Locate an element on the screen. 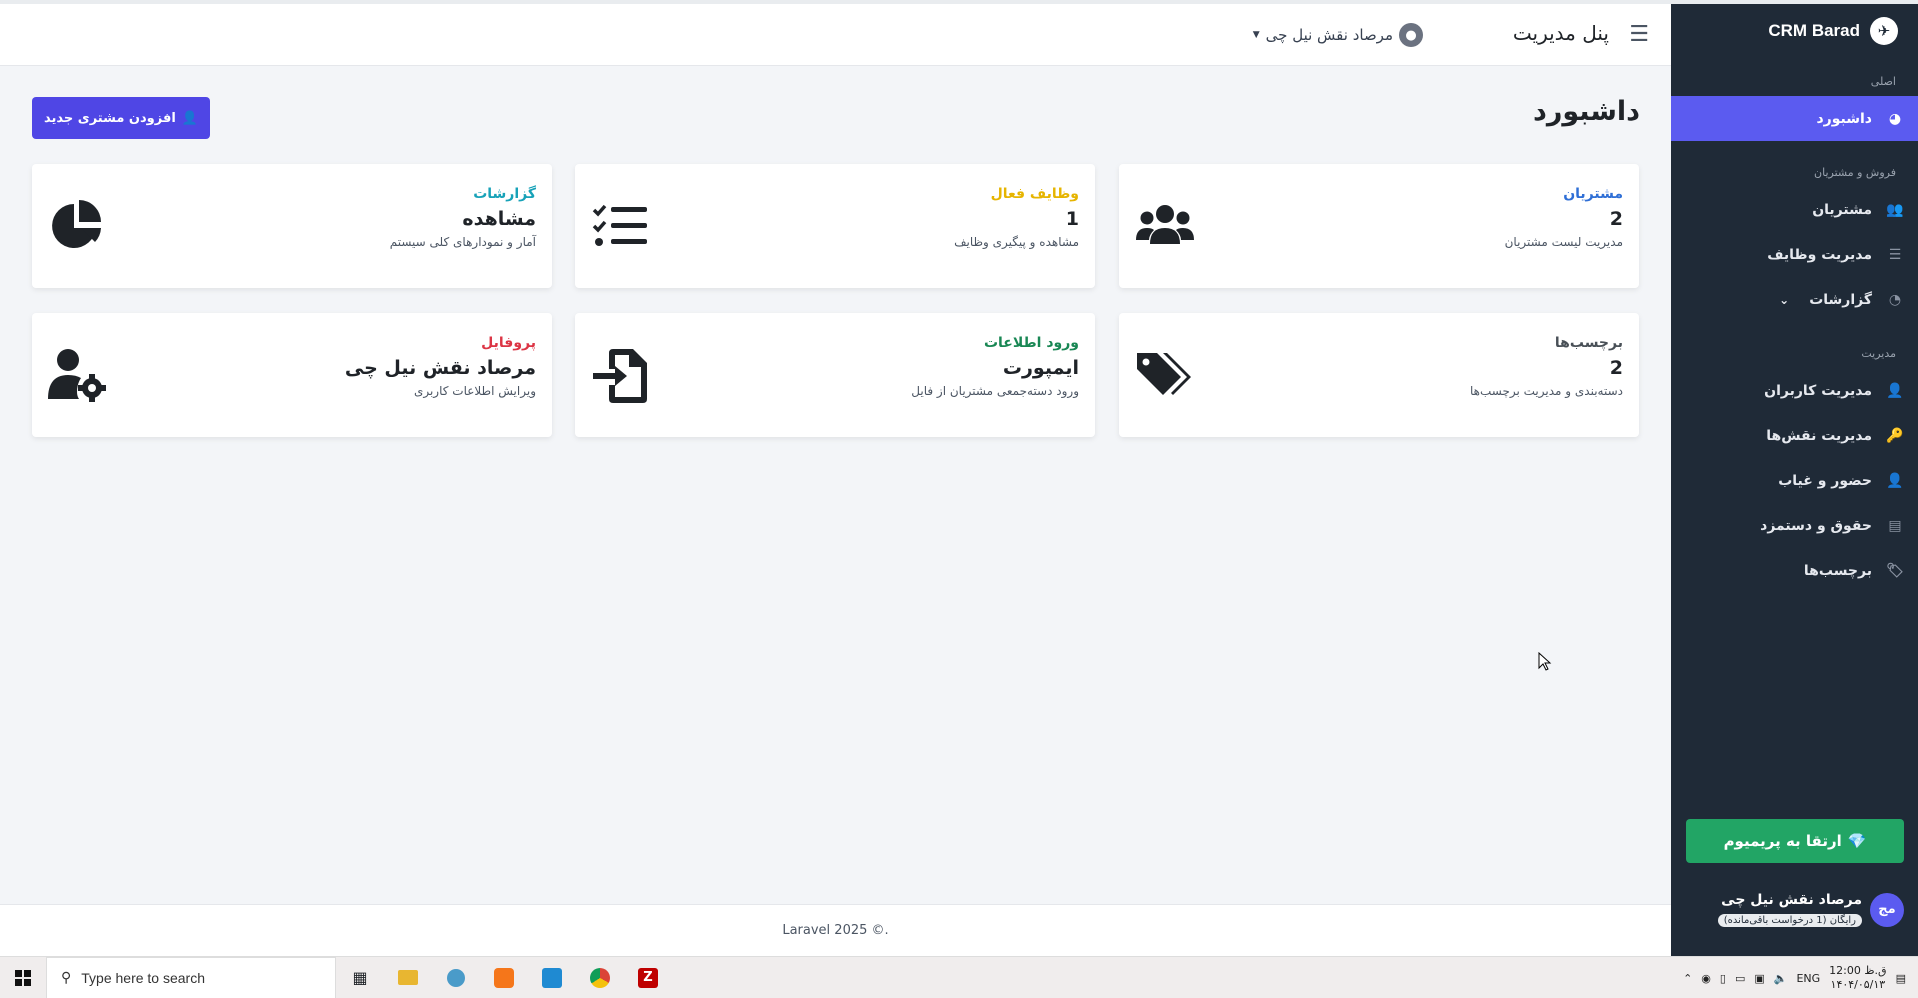 The height and width of the screenshot is (998, 1918). rocket-icon: ✈ is located at coordinates (1884, 31).